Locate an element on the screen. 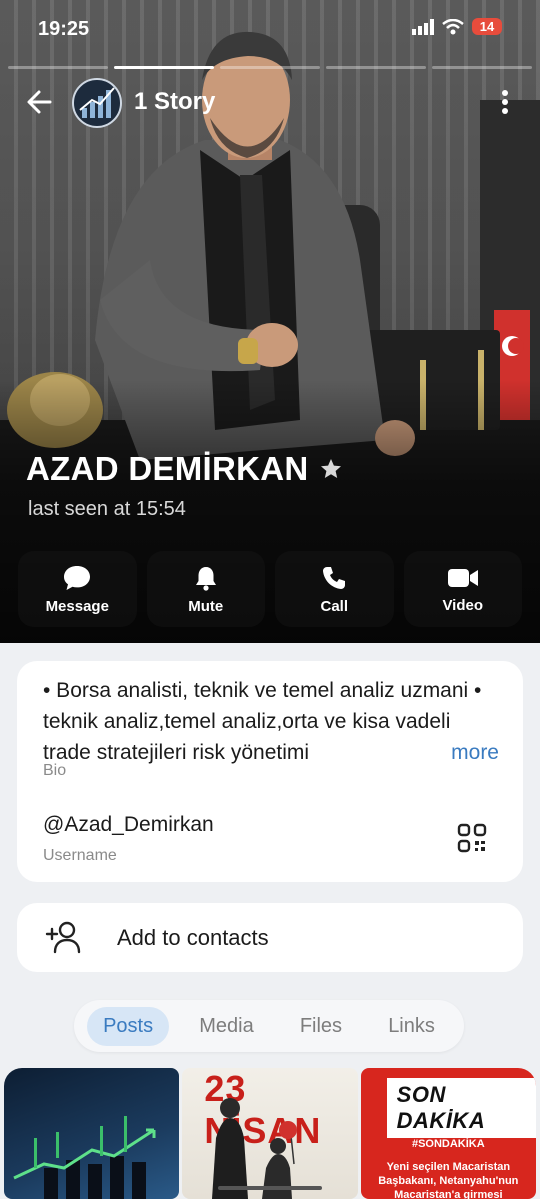  bio-more-link: more is located at coordinates (474, 752).